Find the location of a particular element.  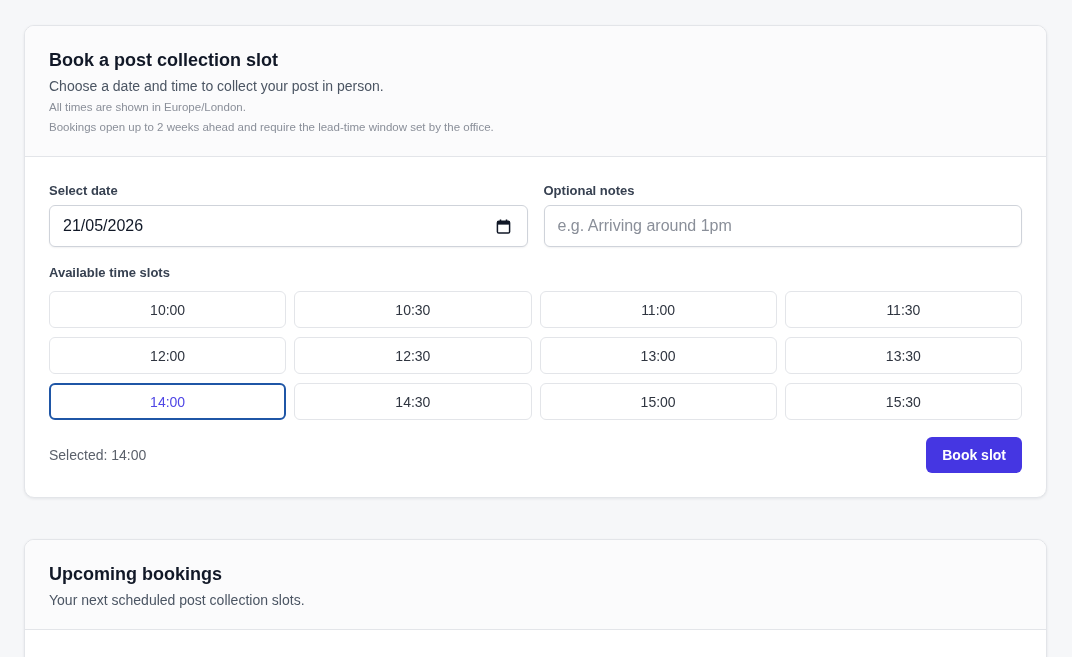

section-label: Available time slots is located at coordinates (110, 273).